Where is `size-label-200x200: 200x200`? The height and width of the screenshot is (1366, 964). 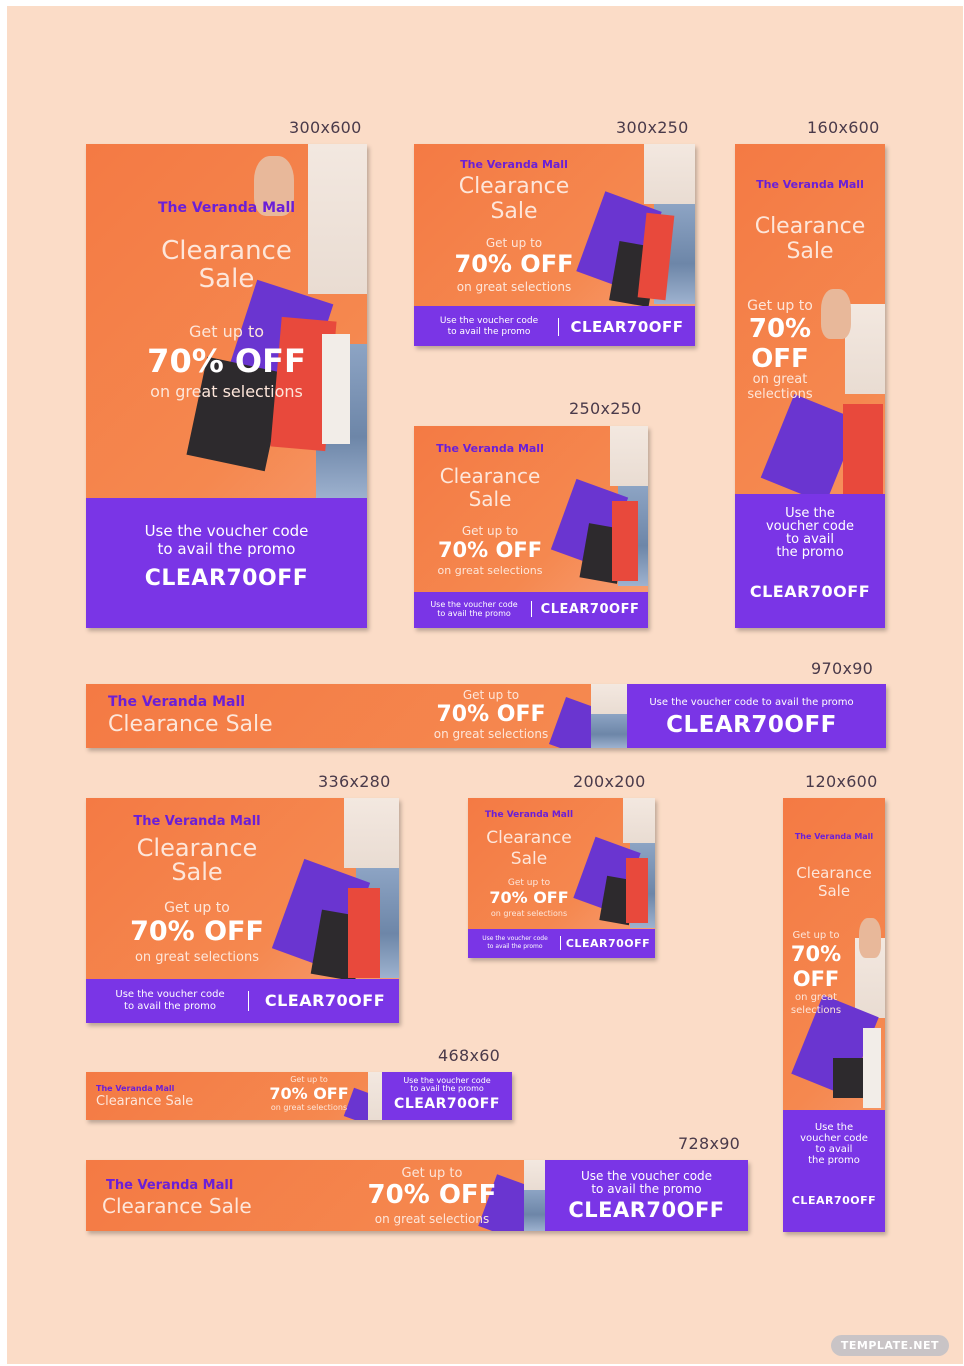
size-label-200x200: 200x200 is located at coordinates (609, 781).